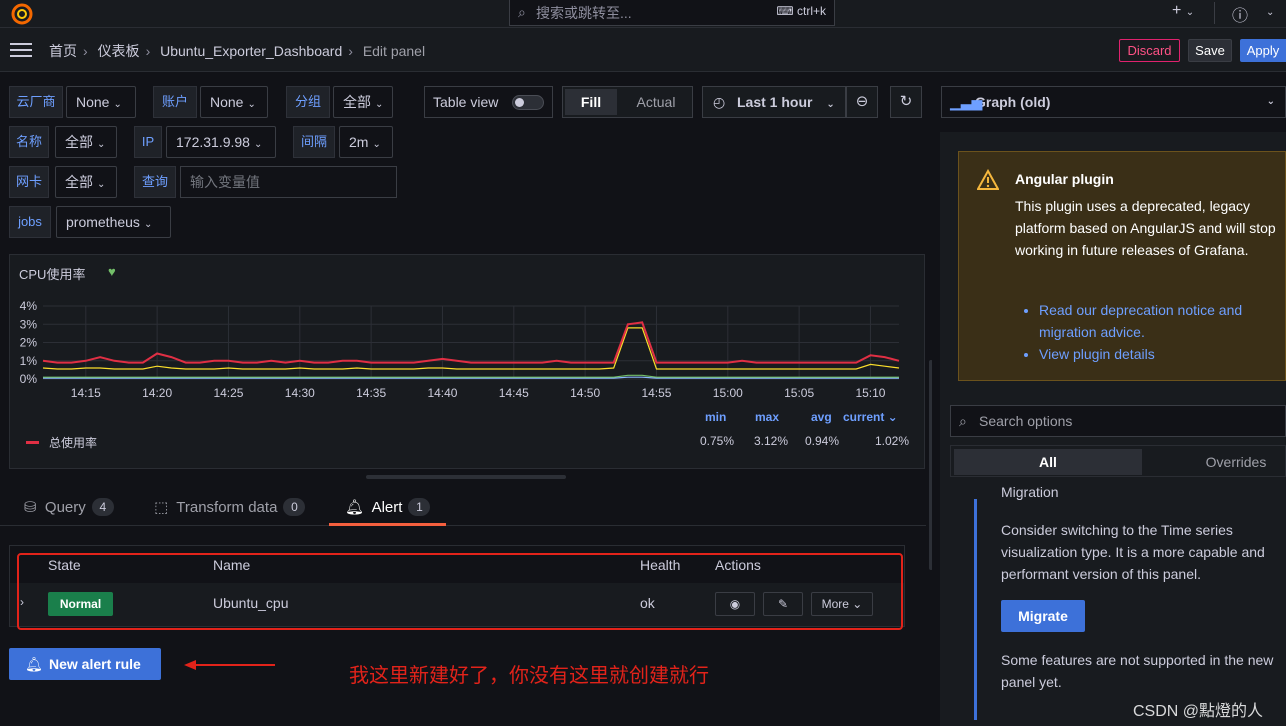  What do you see at coordinates (719, 102) in the screenshot?
I see `clock-icon: ◴` at bounding box center [719, 102].